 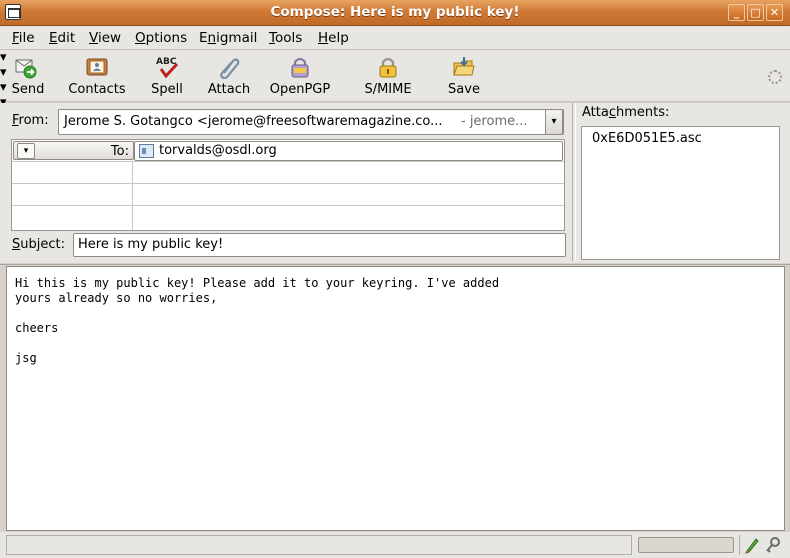 I want to click on body-splitter, so click(x=395, y=263).